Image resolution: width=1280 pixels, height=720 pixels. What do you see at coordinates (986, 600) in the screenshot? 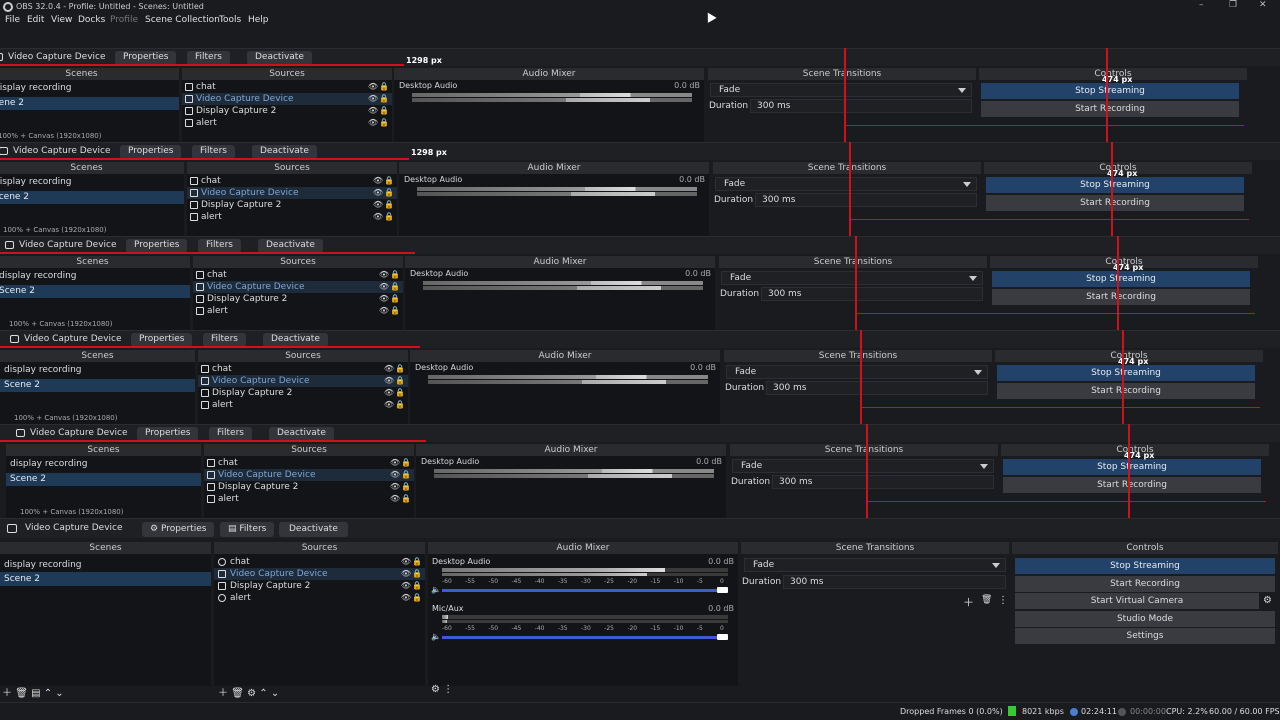
I see `remove-transition-icon: 🗑` at bounding box center [986, 600].